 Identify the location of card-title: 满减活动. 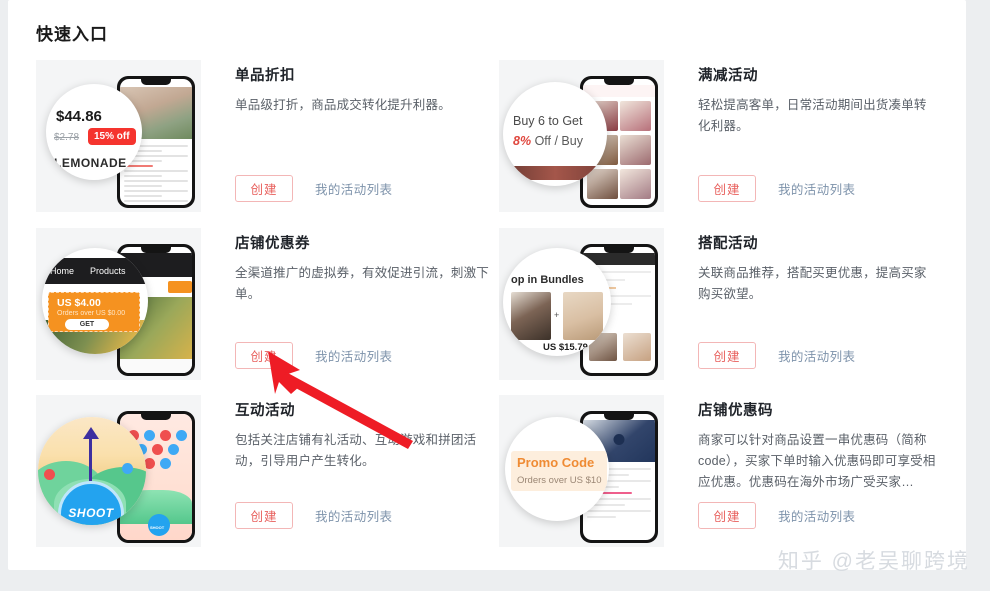
(728, 76).